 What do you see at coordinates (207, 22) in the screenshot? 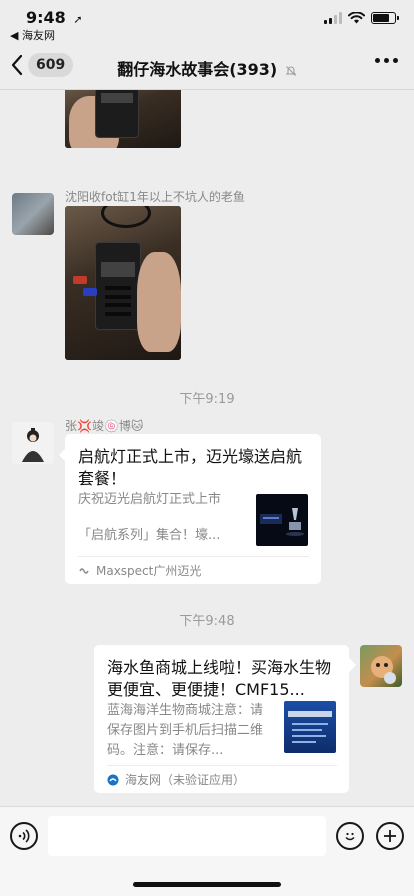
I see `status-bar: 9:48 ➚ ◀ 海友网` at bounding box center [207, 22].